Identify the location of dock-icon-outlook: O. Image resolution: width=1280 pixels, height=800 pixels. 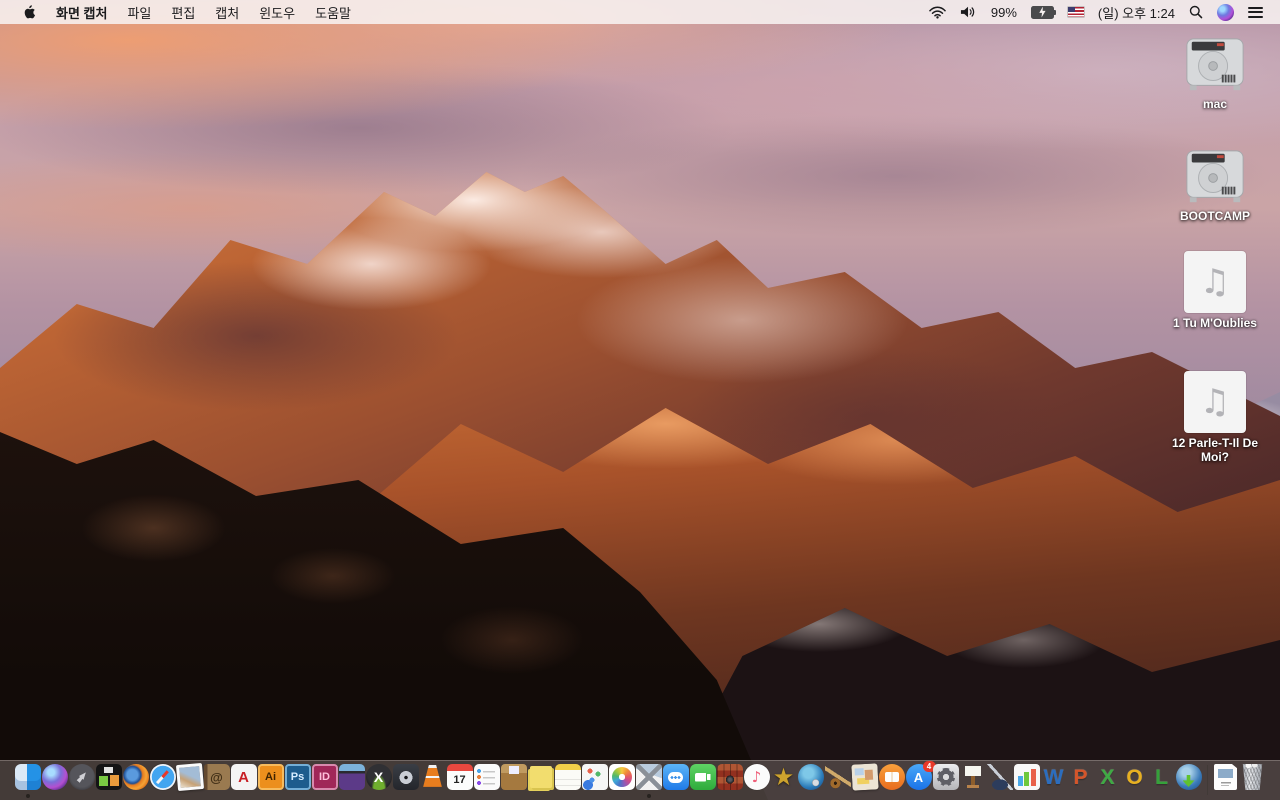
(1135, 782).